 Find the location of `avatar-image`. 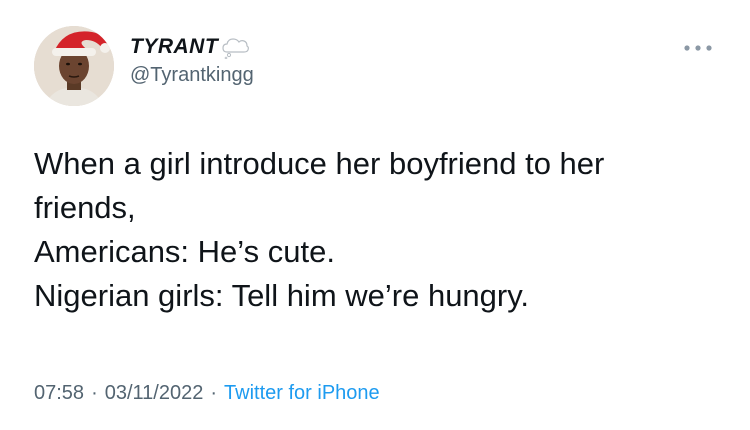

avatar-image is located at coordinates (74, 66).